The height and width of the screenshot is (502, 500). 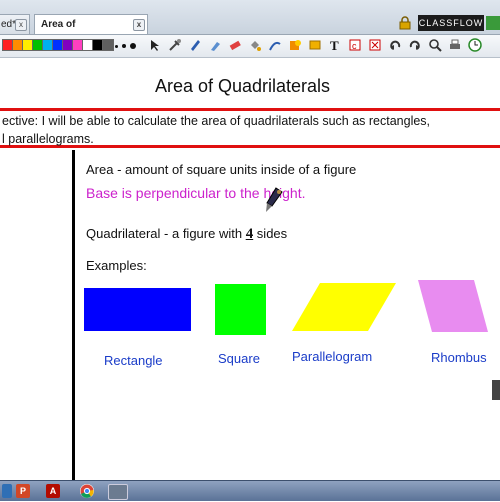 What do you see at coordinates (133, 360) in the screenshot?
I see `rectangle-label: Rectangle` at bounding box center [133, 360].